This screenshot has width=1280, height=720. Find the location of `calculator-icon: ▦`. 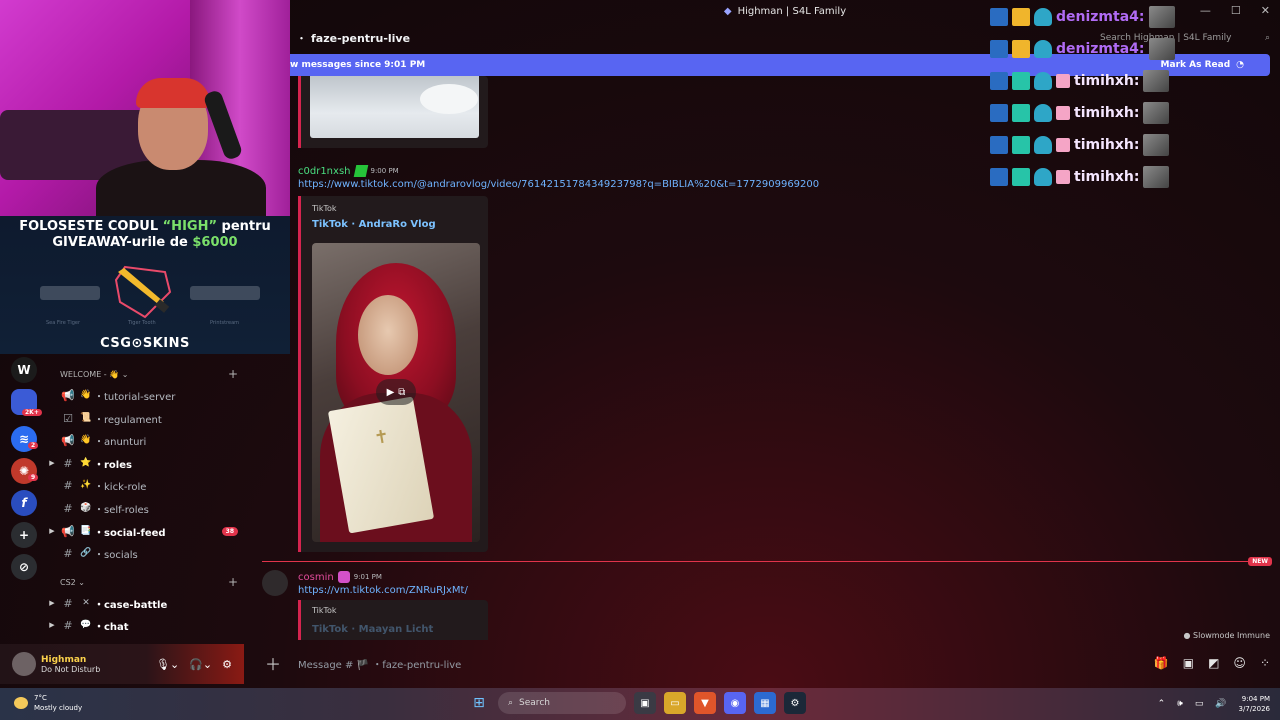

calculator-icon: ▦ is located at coordinates (765, 703).